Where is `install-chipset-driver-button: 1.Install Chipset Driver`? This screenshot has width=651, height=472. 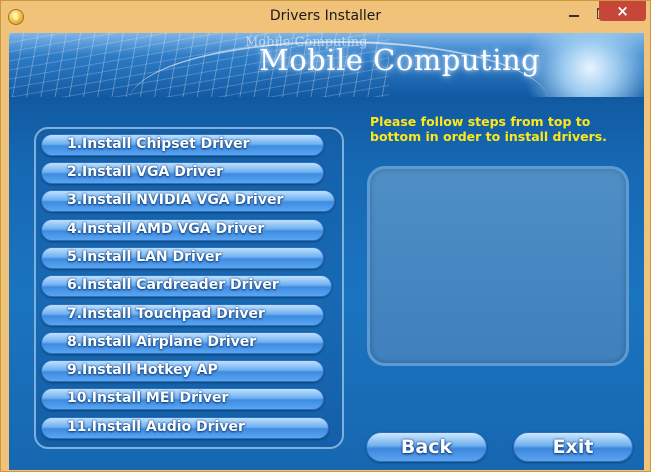
install-chipset-driver-button: 1.Install Chipset Driver is located at coordinates (182, 145).